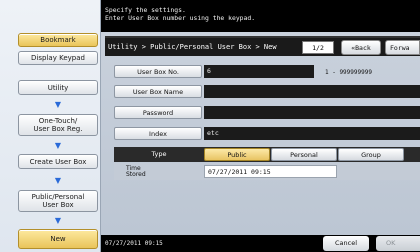 The height and width of the screenshot is (252, 420). Describe the element at coordinates (237, 154) in the screenshot. I see `type-public-option: Public` at that location.